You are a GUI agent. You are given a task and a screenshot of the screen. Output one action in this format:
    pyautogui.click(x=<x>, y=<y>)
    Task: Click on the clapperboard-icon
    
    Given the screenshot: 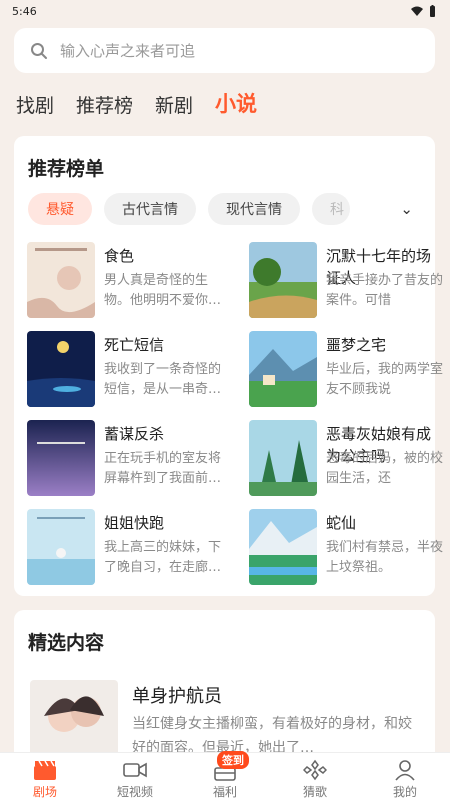 What is the action you would take?
    pyautogui.click(x=45, y=770)
    